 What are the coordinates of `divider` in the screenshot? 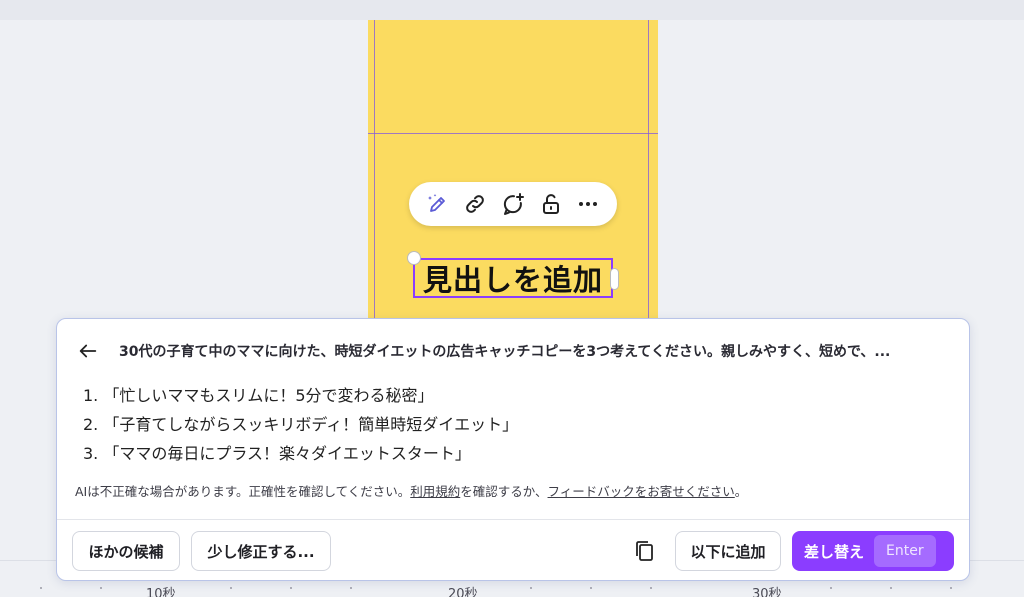 It's located at (513, 519).